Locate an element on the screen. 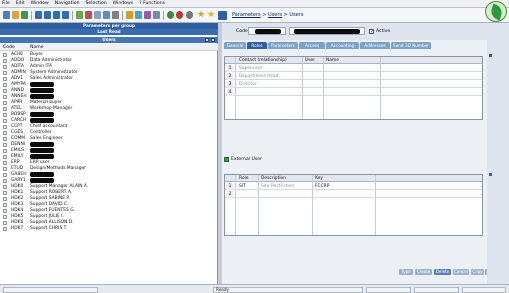 Image resolution: width=509 pixels, height=293 pixels. table-row: 4 is located at coordinates (353, 92).